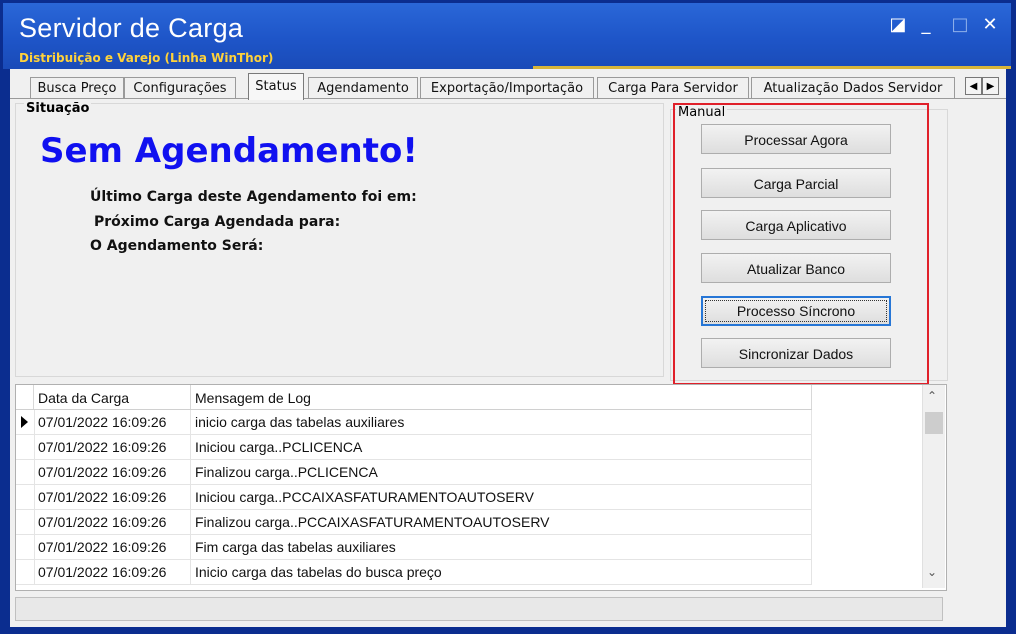  I want to click on tab-scroll-right-icon: ▶, so click(990, 86).